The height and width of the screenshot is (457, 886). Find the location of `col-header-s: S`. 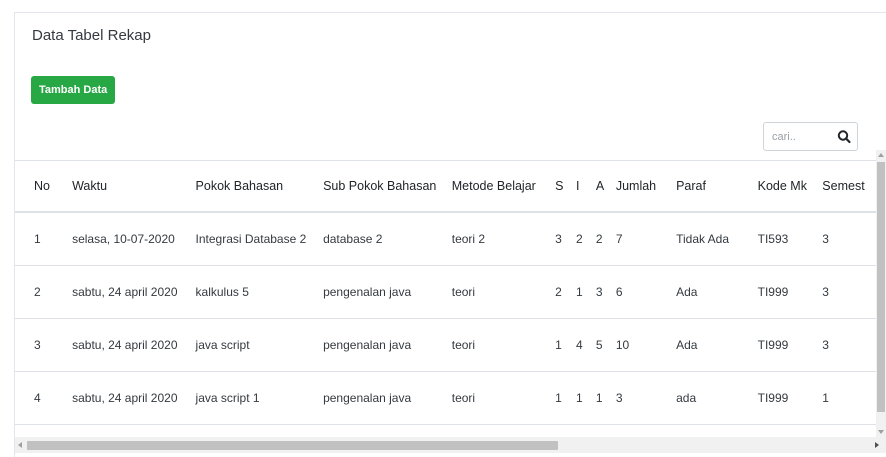

col-header-s: S is located at coordinates (565, 187).